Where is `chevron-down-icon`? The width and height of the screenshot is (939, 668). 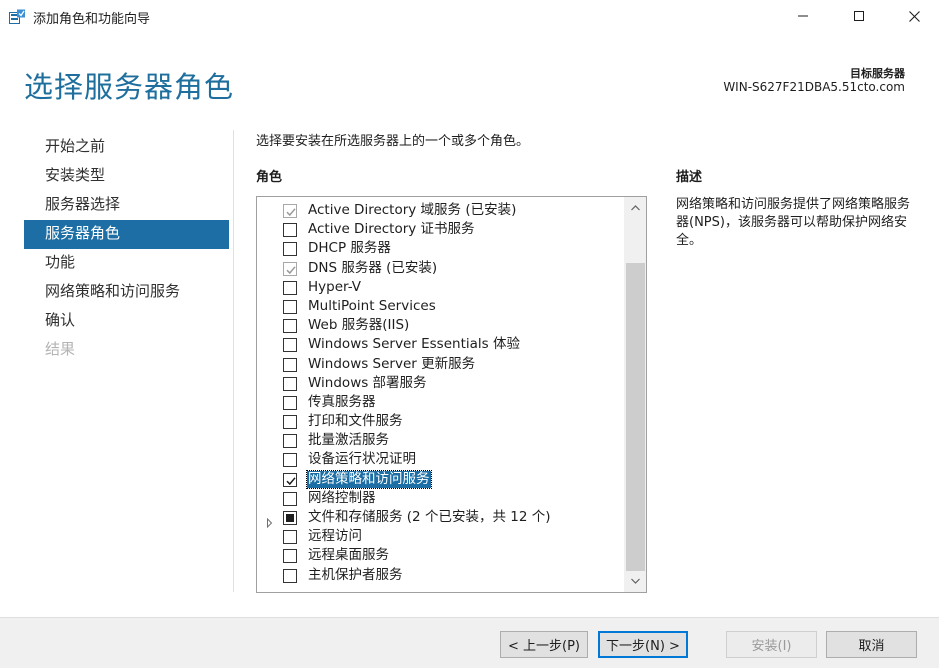 chevron-down-icon is located at coordinates (635, 581).